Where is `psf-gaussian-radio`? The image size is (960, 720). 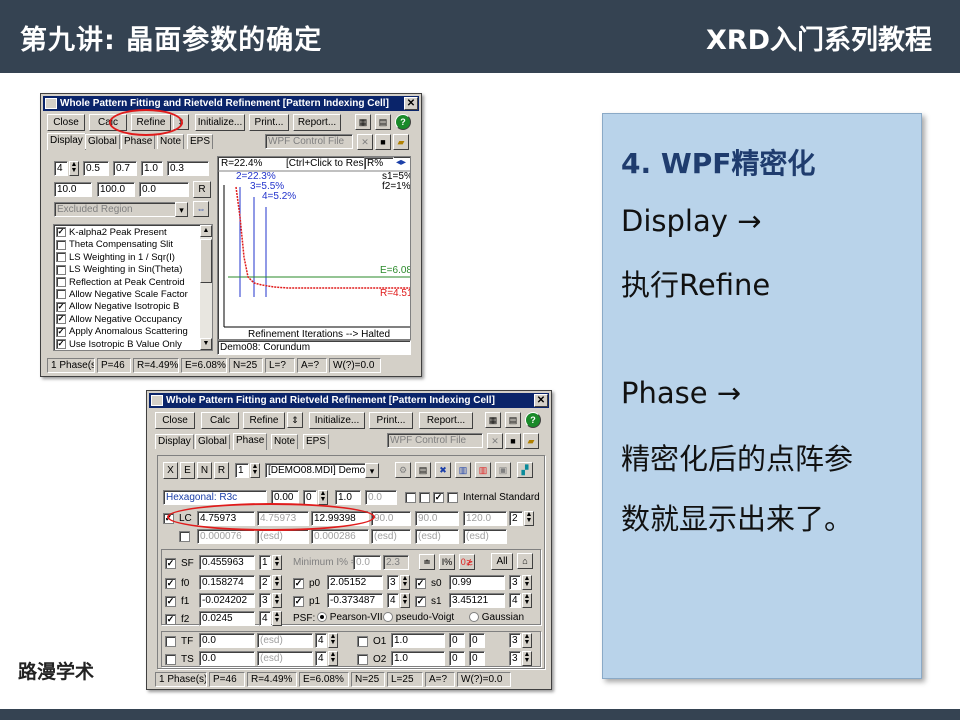
psf-gaussian-radio is located at coordinates (474, 617).